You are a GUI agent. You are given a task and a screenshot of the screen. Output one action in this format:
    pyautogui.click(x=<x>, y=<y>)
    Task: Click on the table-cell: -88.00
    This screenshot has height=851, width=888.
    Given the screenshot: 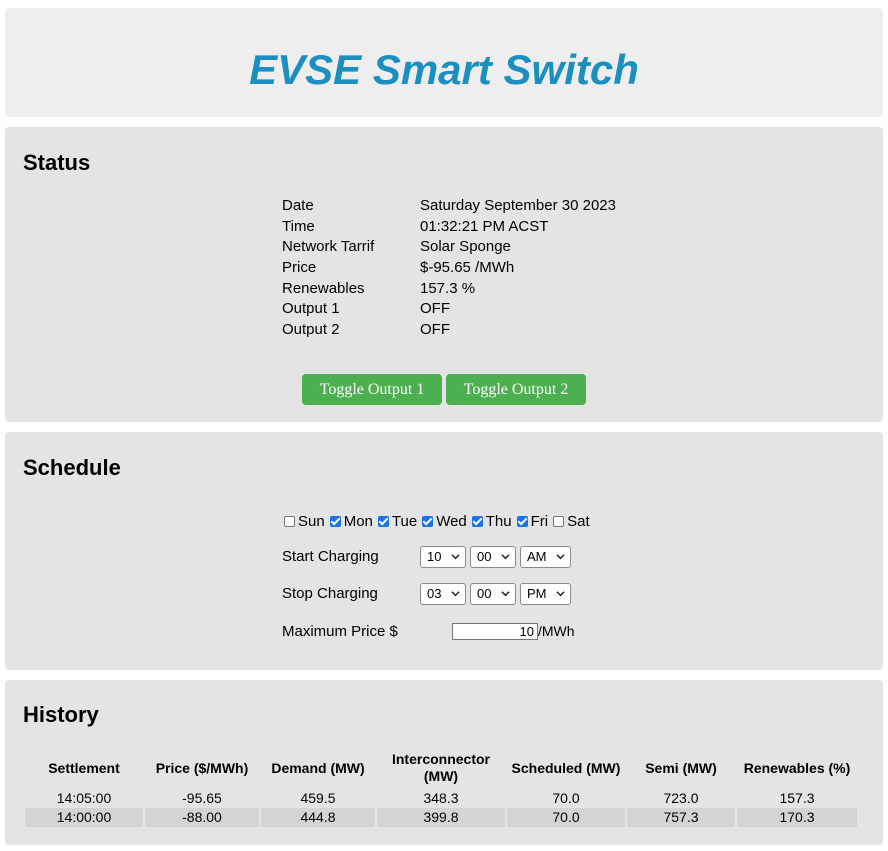 What is the action you would take?
    pyautogui.click(x=202, y=817)
    